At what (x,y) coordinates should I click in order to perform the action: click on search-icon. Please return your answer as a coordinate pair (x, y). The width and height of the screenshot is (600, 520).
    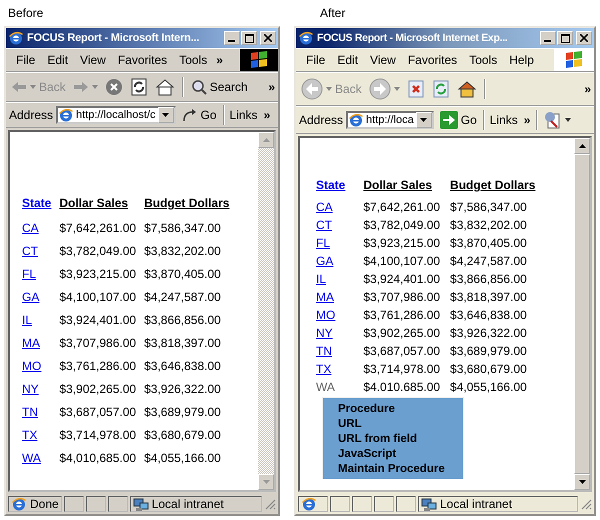
    Looking at the image, I should click on (198, 87).